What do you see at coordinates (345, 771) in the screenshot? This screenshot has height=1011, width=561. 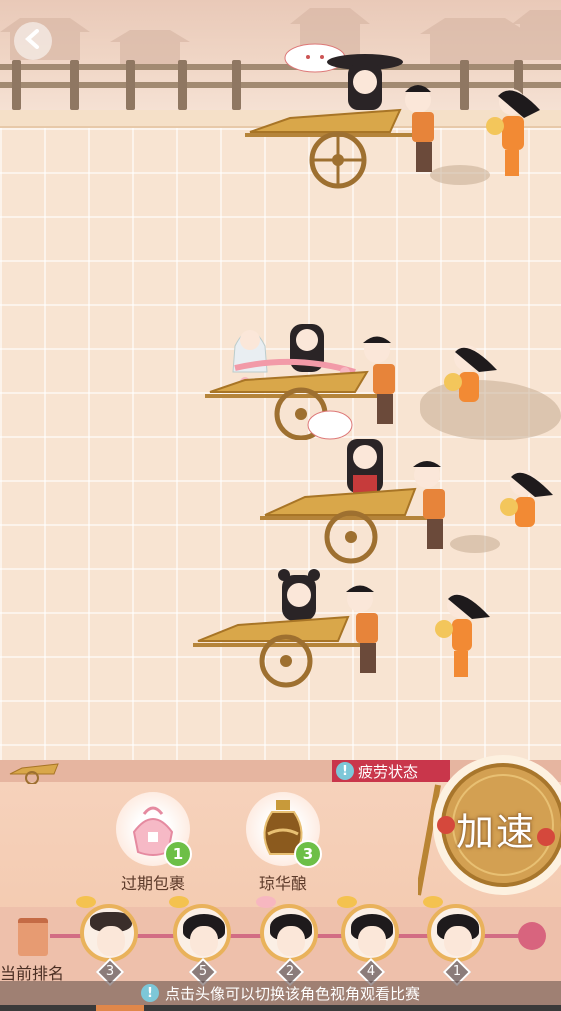 I see `exclamation-icon: !` at bounding box center [345, 771].